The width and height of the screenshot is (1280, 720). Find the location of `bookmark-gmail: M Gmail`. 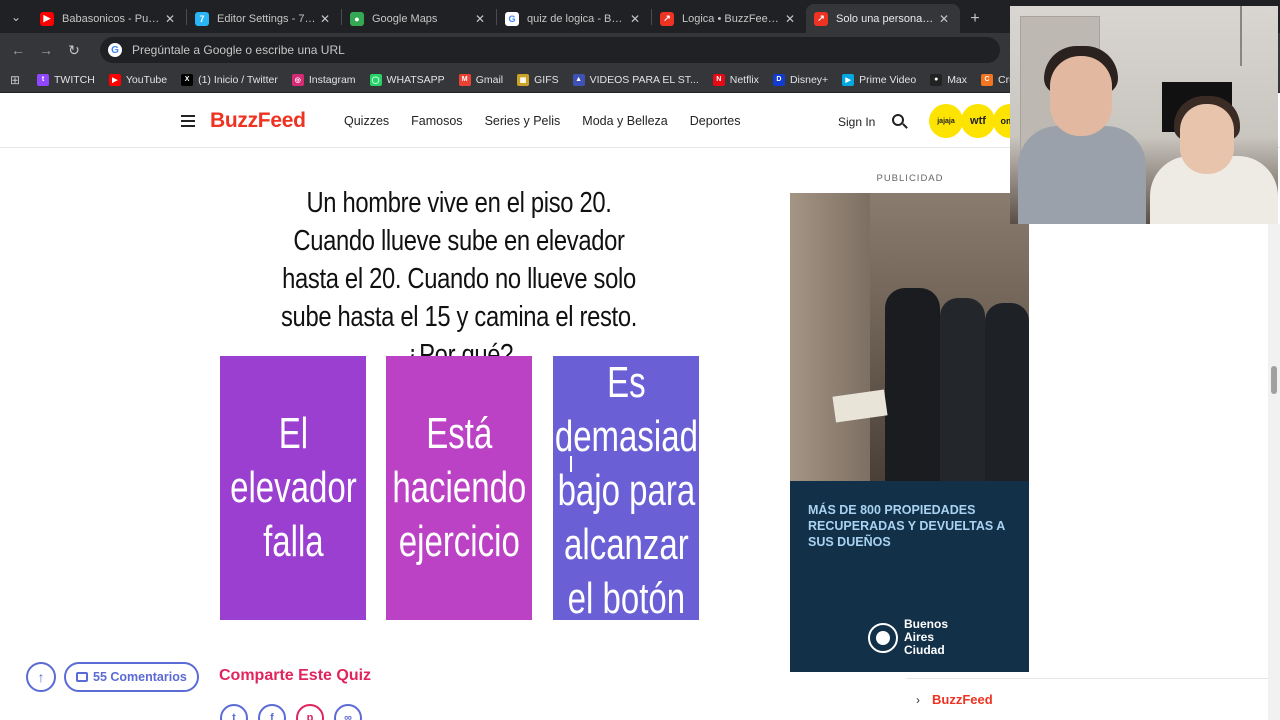

bookmark-gmail: M Gmail is located at coordinates (481, 79).